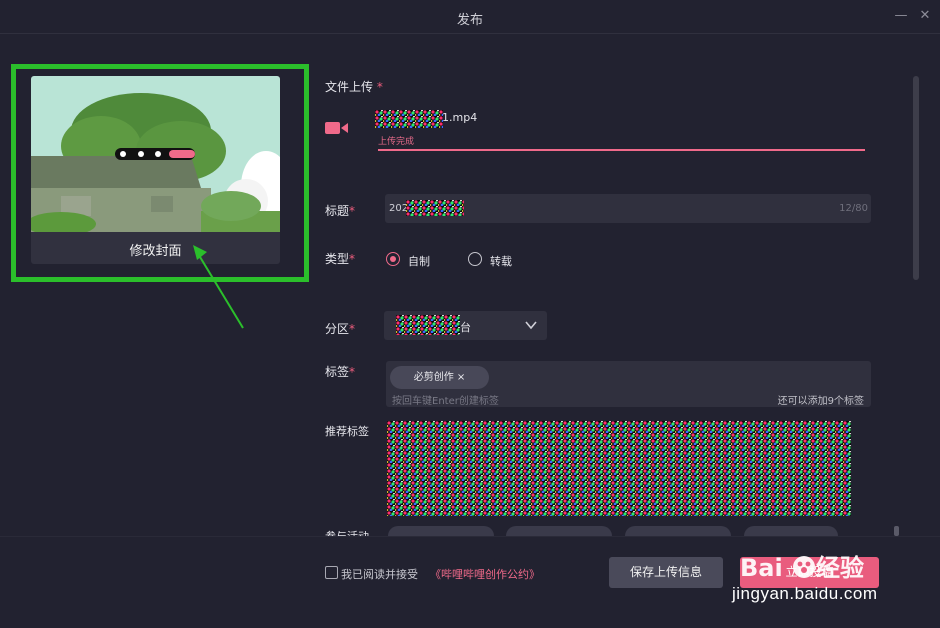 The height and width of the screenshot is (628, 940). I want to click on upload-label: 文件上传 *, so click(354, 87).